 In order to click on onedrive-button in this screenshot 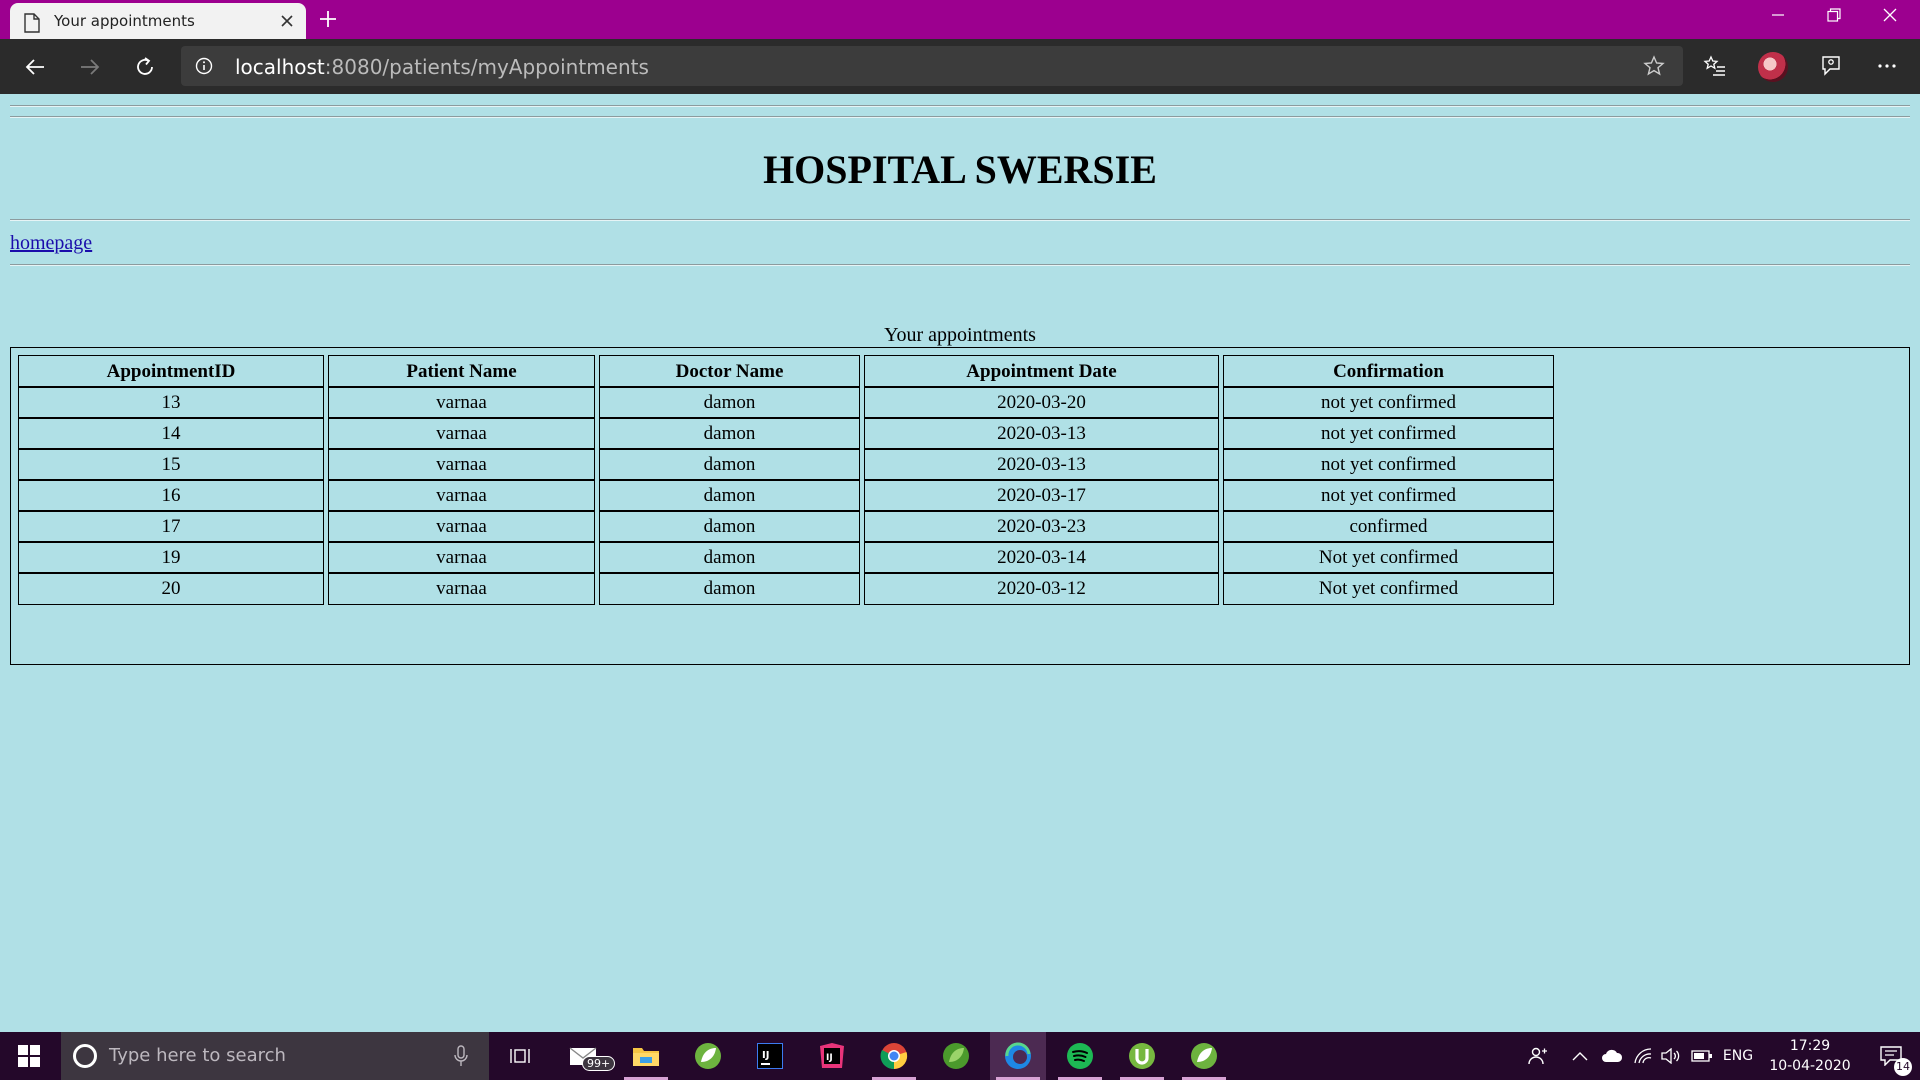, I will do `click(1612, 1056)`.